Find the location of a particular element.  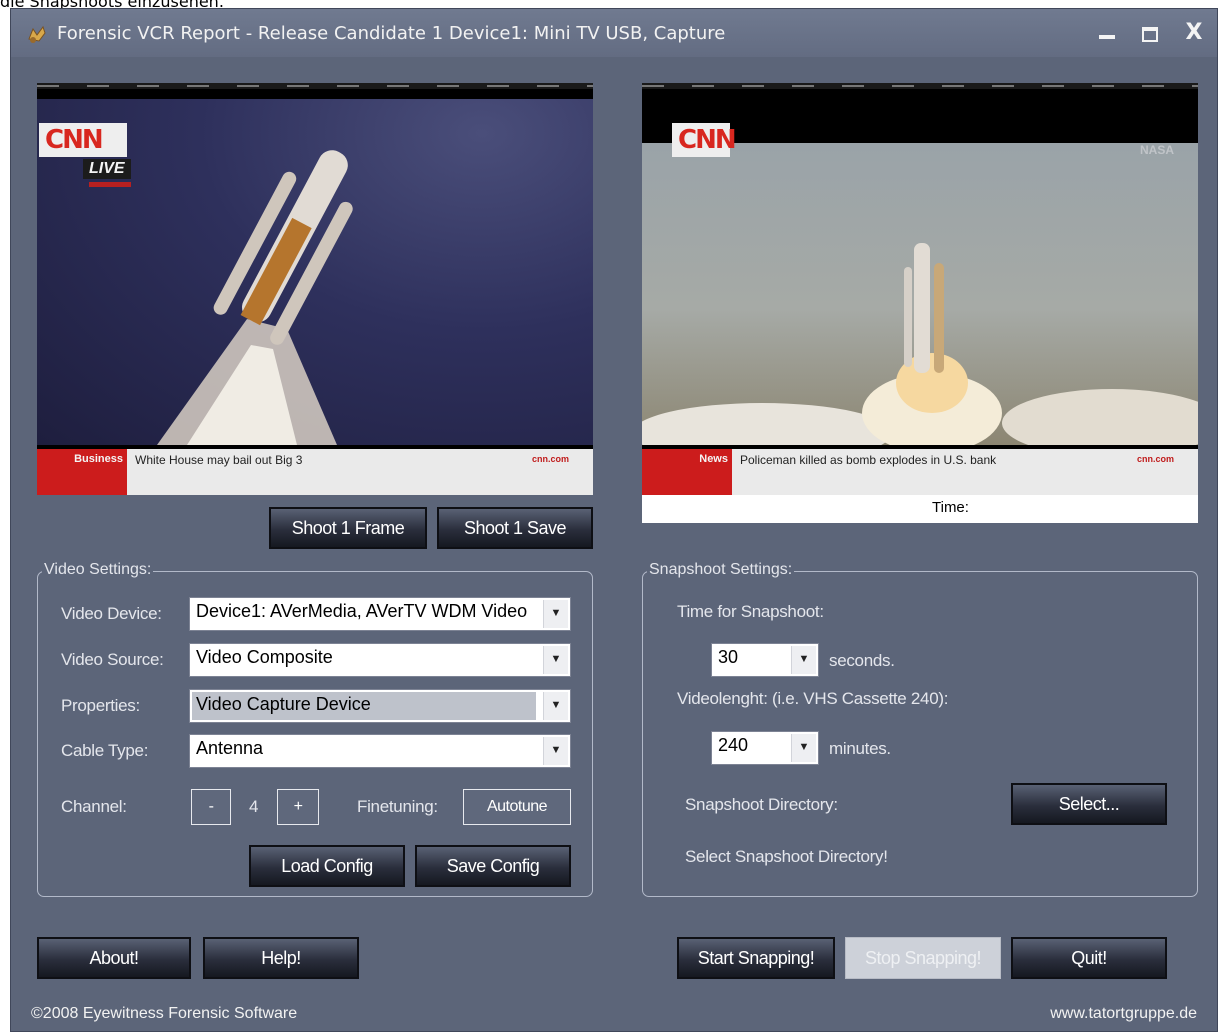

video-length-label: Videolenght: (i.e. VHS Cassette 240): is located at coordinates (813, 698).